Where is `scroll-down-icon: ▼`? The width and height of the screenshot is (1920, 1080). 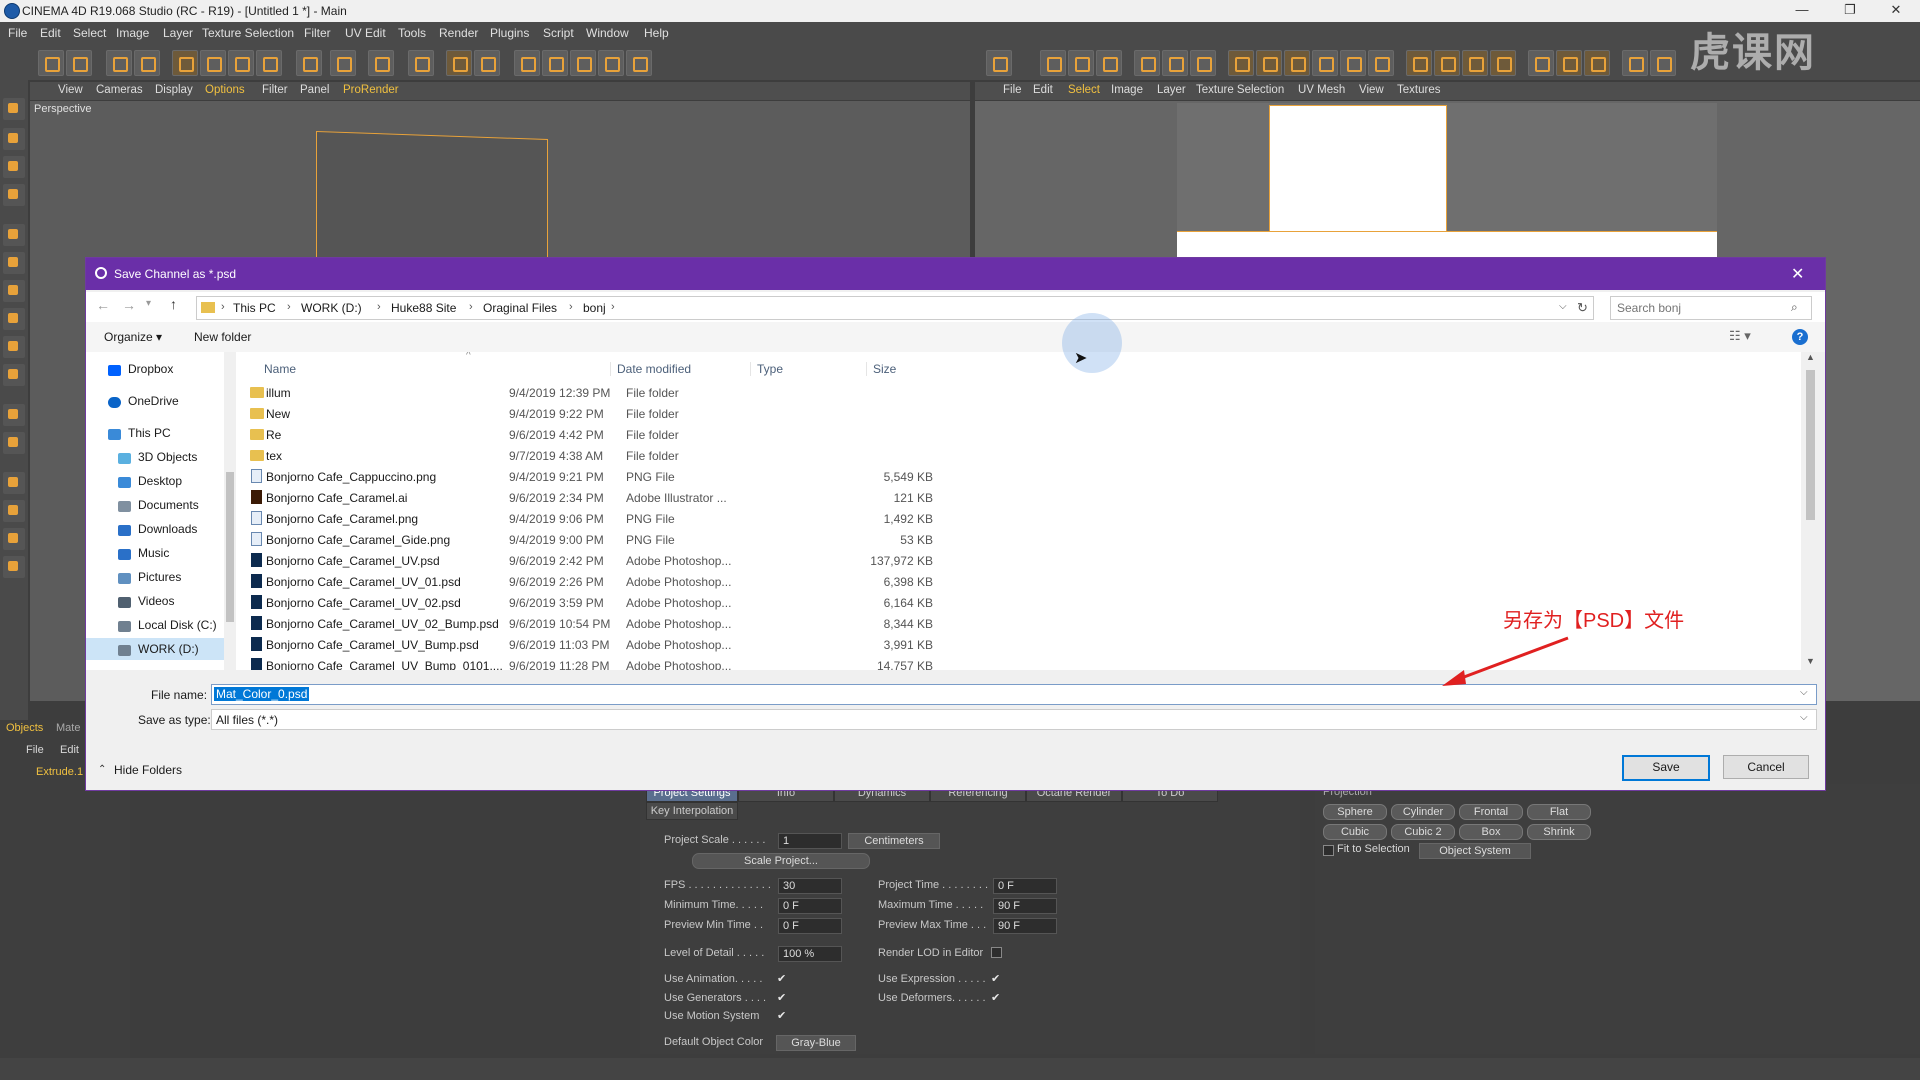
scroll-down-icon: ▼ is located at coordinates (1810, 661).